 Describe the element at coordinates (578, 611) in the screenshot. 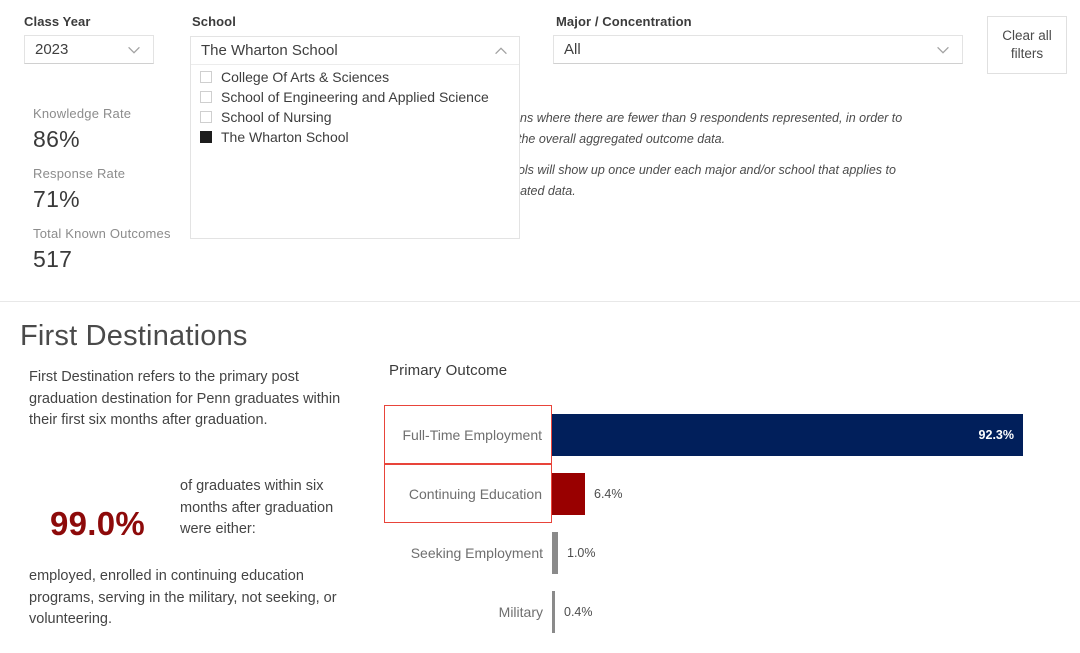

I see `chart-value-label: 0.4%` at that location.